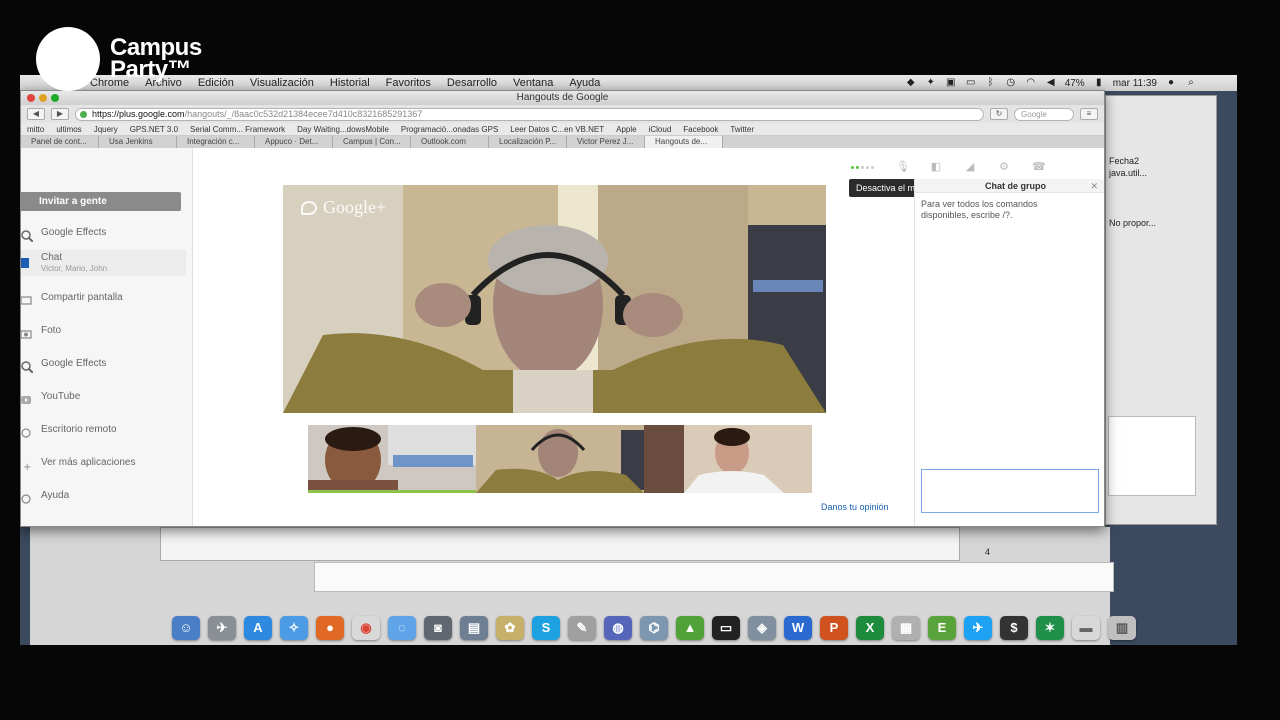 The height and width of the screenshot is (720, 1280). I want to click on trash-icon: ▥, so click(1122, 627).